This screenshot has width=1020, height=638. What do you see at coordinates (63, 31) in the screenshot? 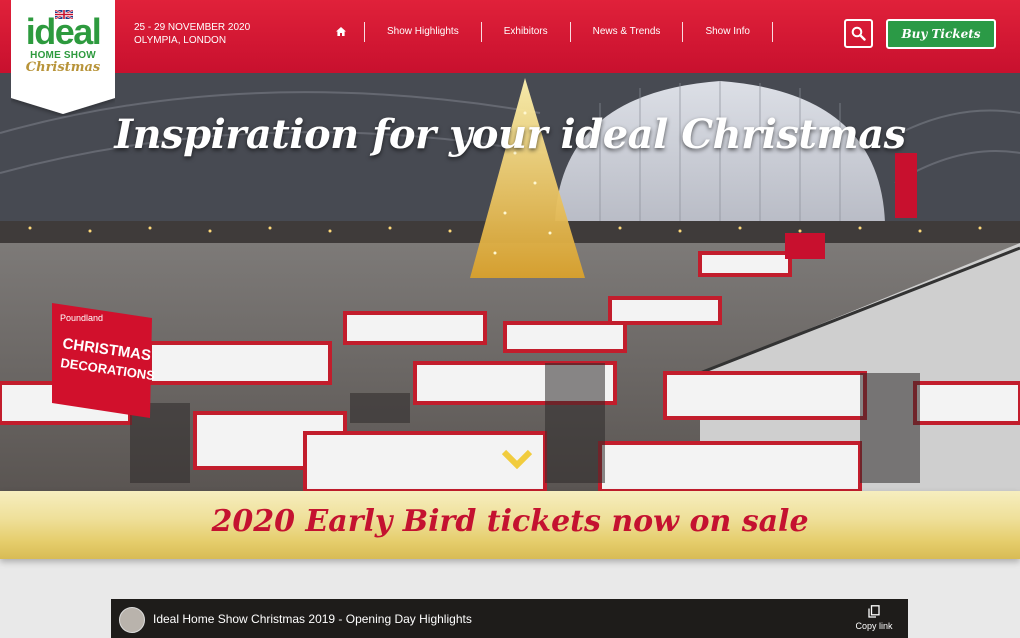
I see `logo-ideal-text: ideal` at bounding box center [63, 31].